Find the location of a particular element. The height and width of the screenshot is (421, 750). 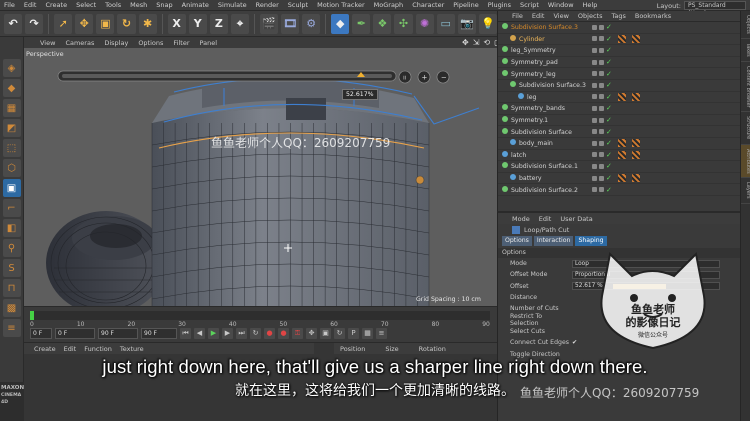

rotation-key-icon: ↻ is located at coordinates (339, 333).